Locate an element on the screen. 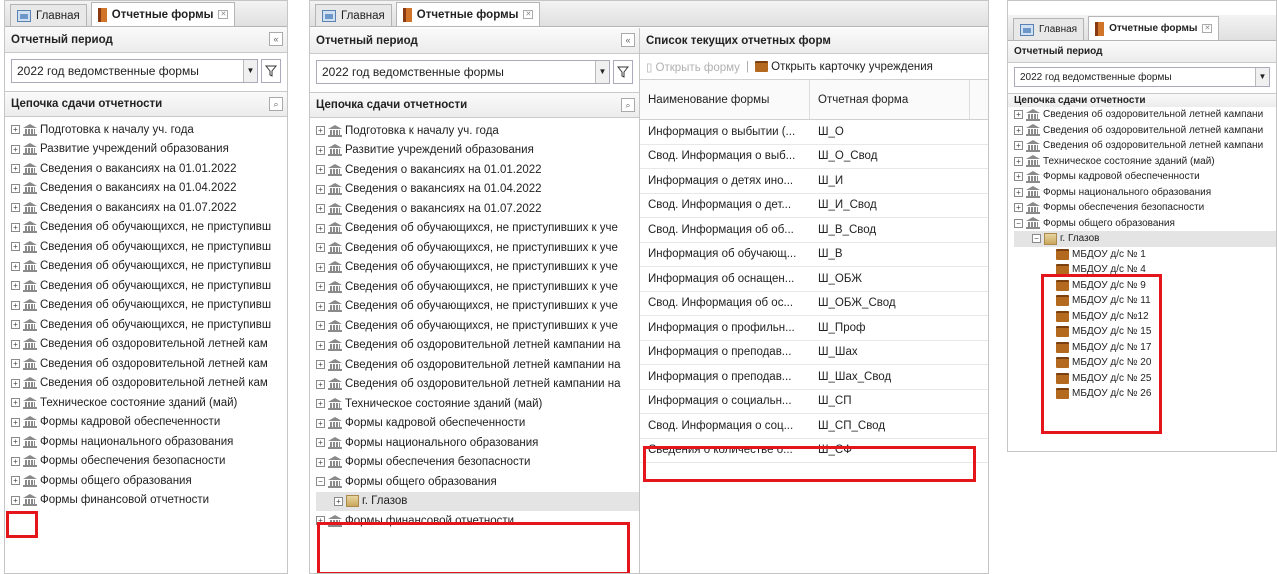 The width and height of the screenshot is (1277, 574). tree-item: + Формы общего образования is located at coordinates (149, 481).